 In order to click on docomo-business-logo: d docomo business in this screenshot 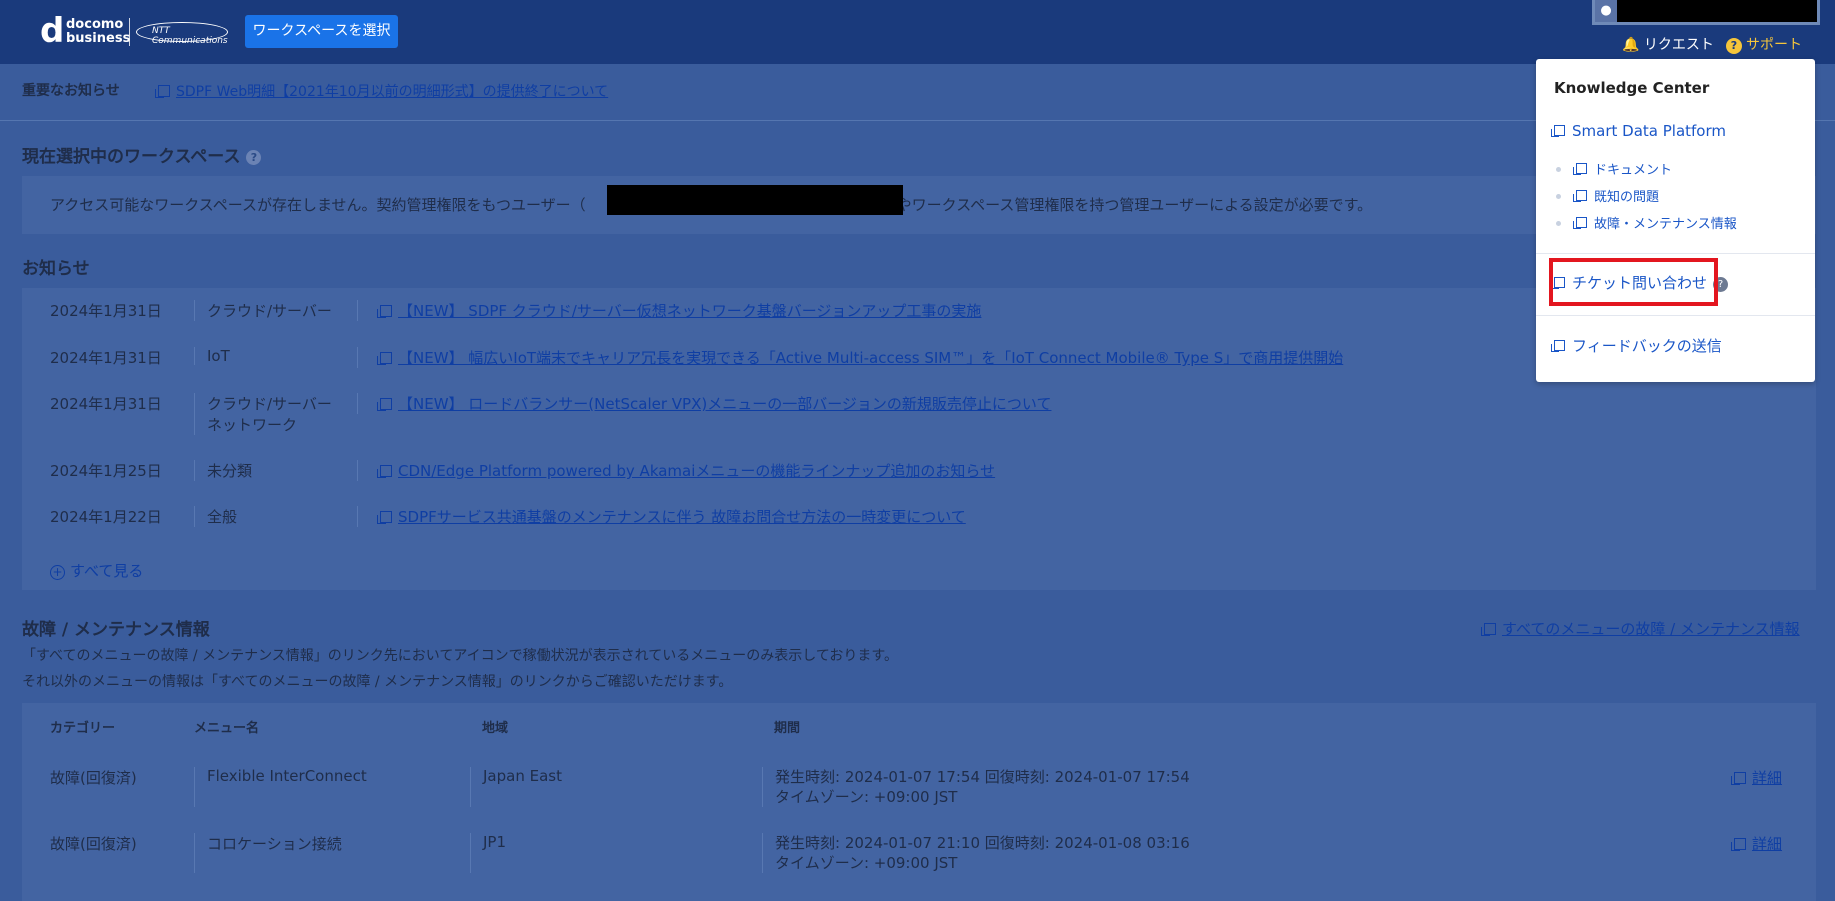, I will do `click(85, 31)`.